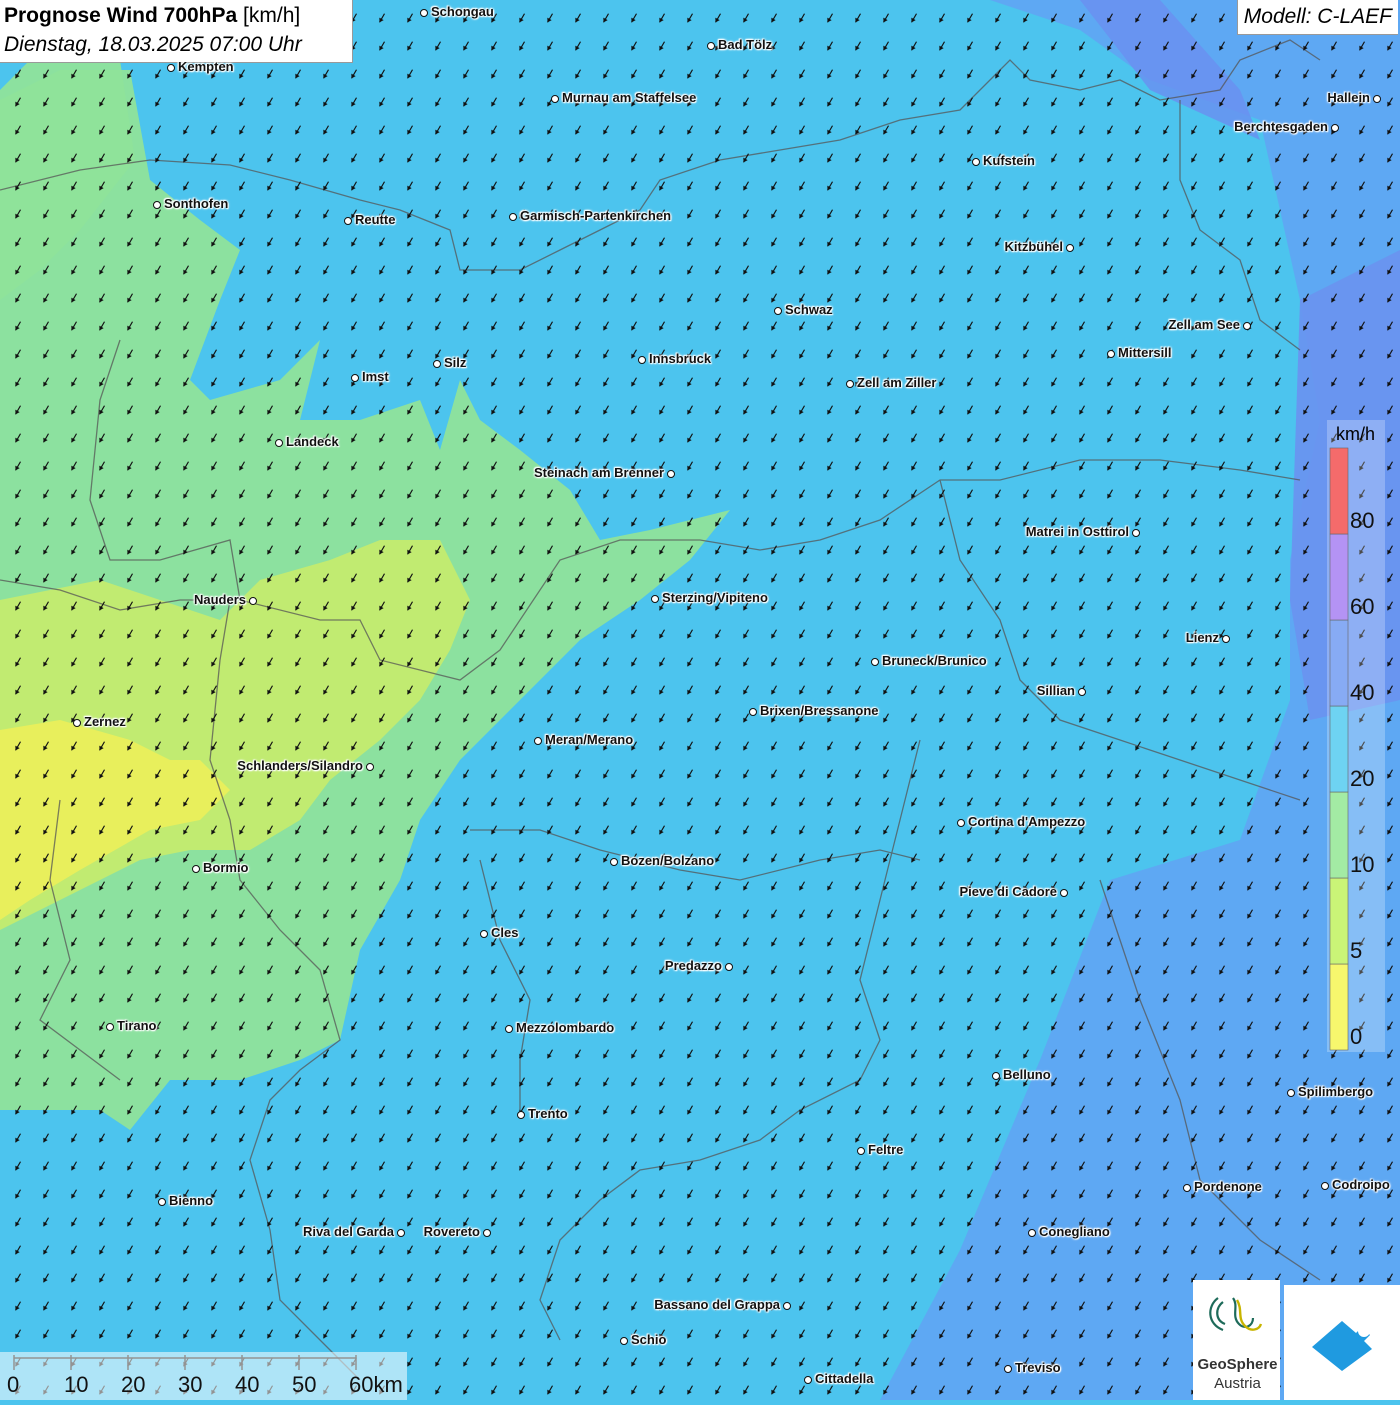 The image size is (1400, 1405). I want to click on legend-tick-label: 40, so click(1362, 693).